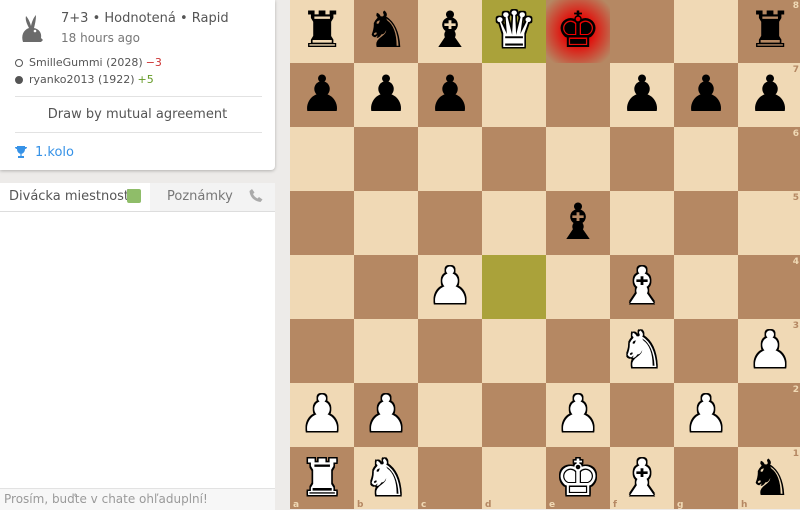 The width and height of the screenshot is (800, 510). Describe the element at coordinates (769, 287) in the screenshot. I see `square-h4: 4` at that location.